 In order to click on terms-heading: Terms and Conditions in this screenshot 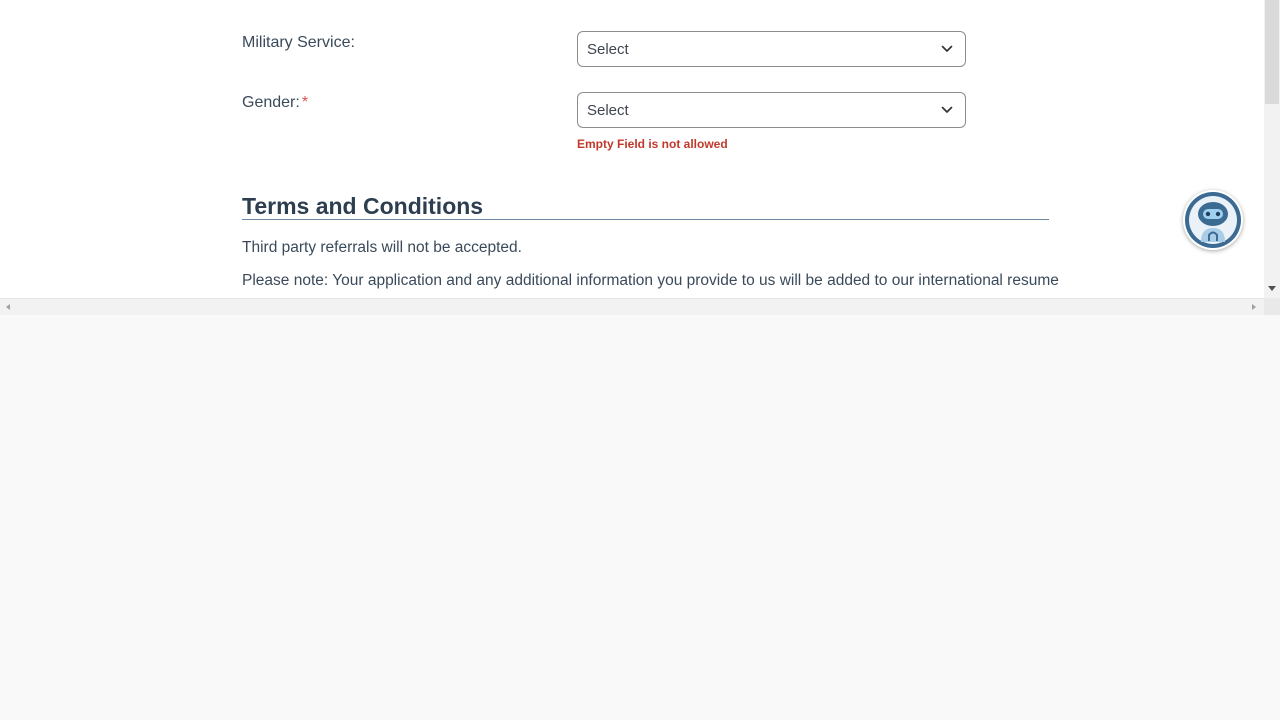, I will do `click(363, 206)`.